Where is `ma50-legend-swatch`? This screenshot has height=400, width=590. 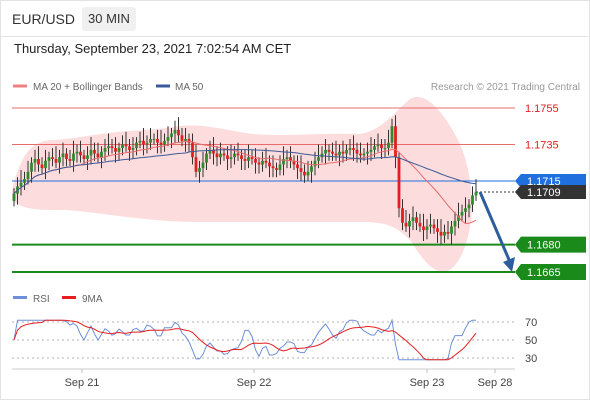 ma50-legend-swatch is located at coordinates (163, 86).